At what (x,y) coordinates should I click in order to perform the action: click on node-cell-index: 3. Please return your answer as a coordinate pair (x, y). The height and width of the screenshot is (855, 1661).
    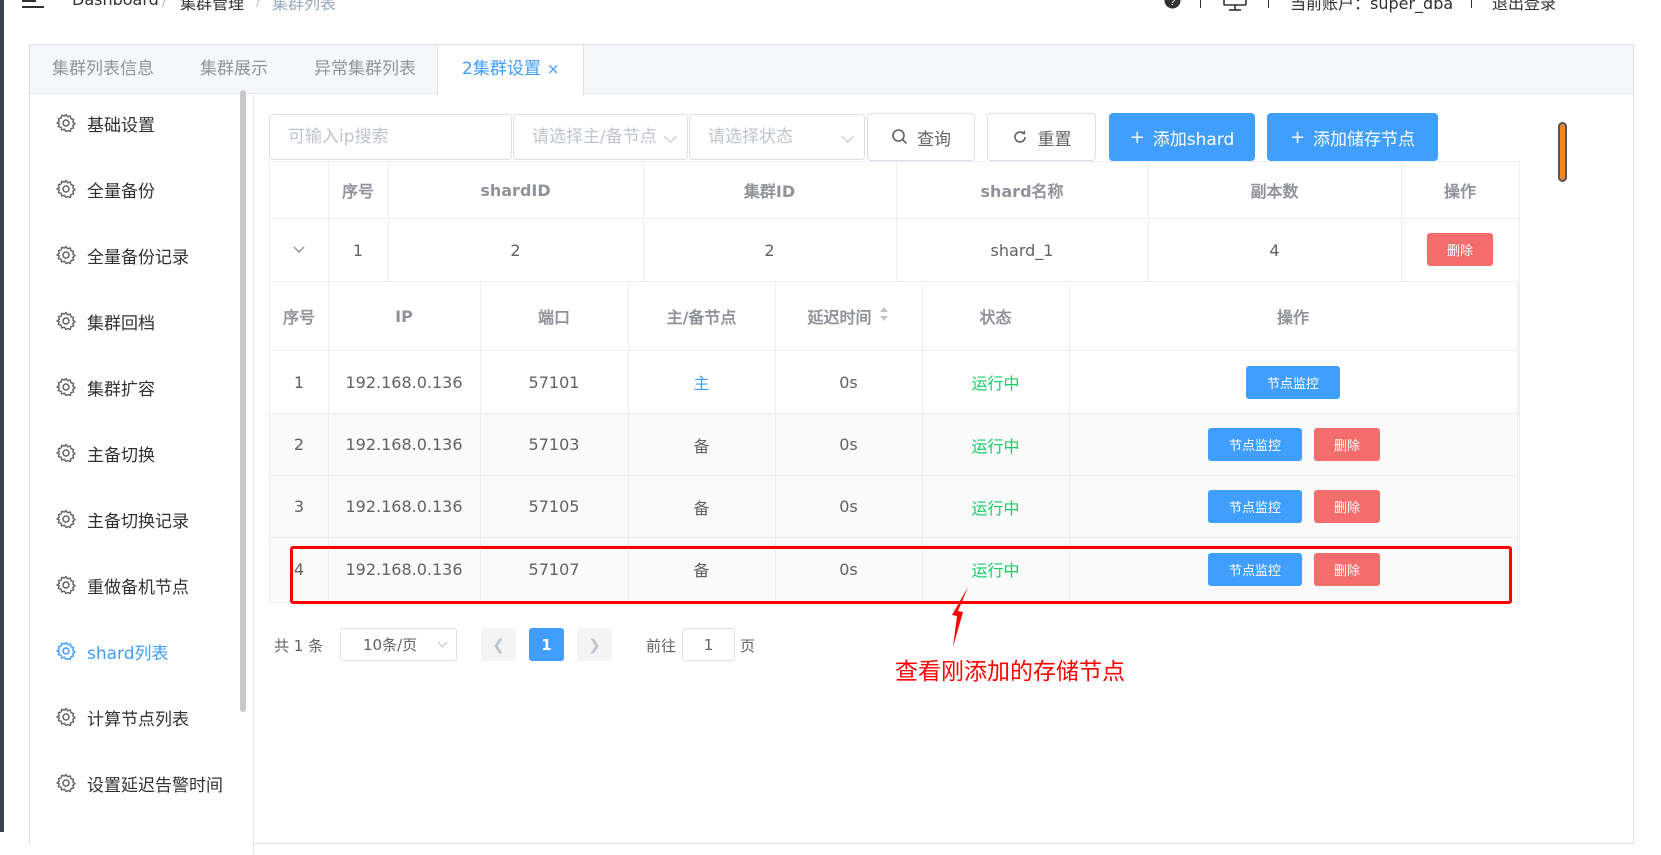
    Looking at the image, I should click on (299, 506).